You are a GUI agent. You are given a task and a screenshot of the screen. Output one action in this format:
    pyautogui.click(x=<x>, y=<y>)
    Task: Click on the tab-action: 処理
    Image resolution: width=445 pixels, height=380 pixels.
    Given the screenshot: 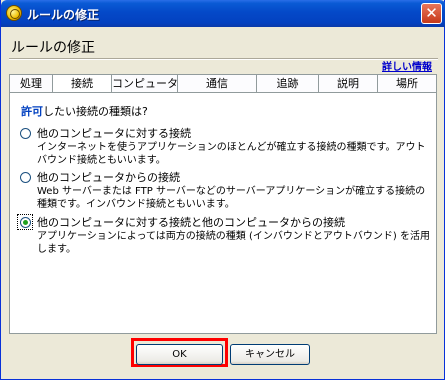 What is the action you would take?
    pyautogui.click(x=30, y=83)
    